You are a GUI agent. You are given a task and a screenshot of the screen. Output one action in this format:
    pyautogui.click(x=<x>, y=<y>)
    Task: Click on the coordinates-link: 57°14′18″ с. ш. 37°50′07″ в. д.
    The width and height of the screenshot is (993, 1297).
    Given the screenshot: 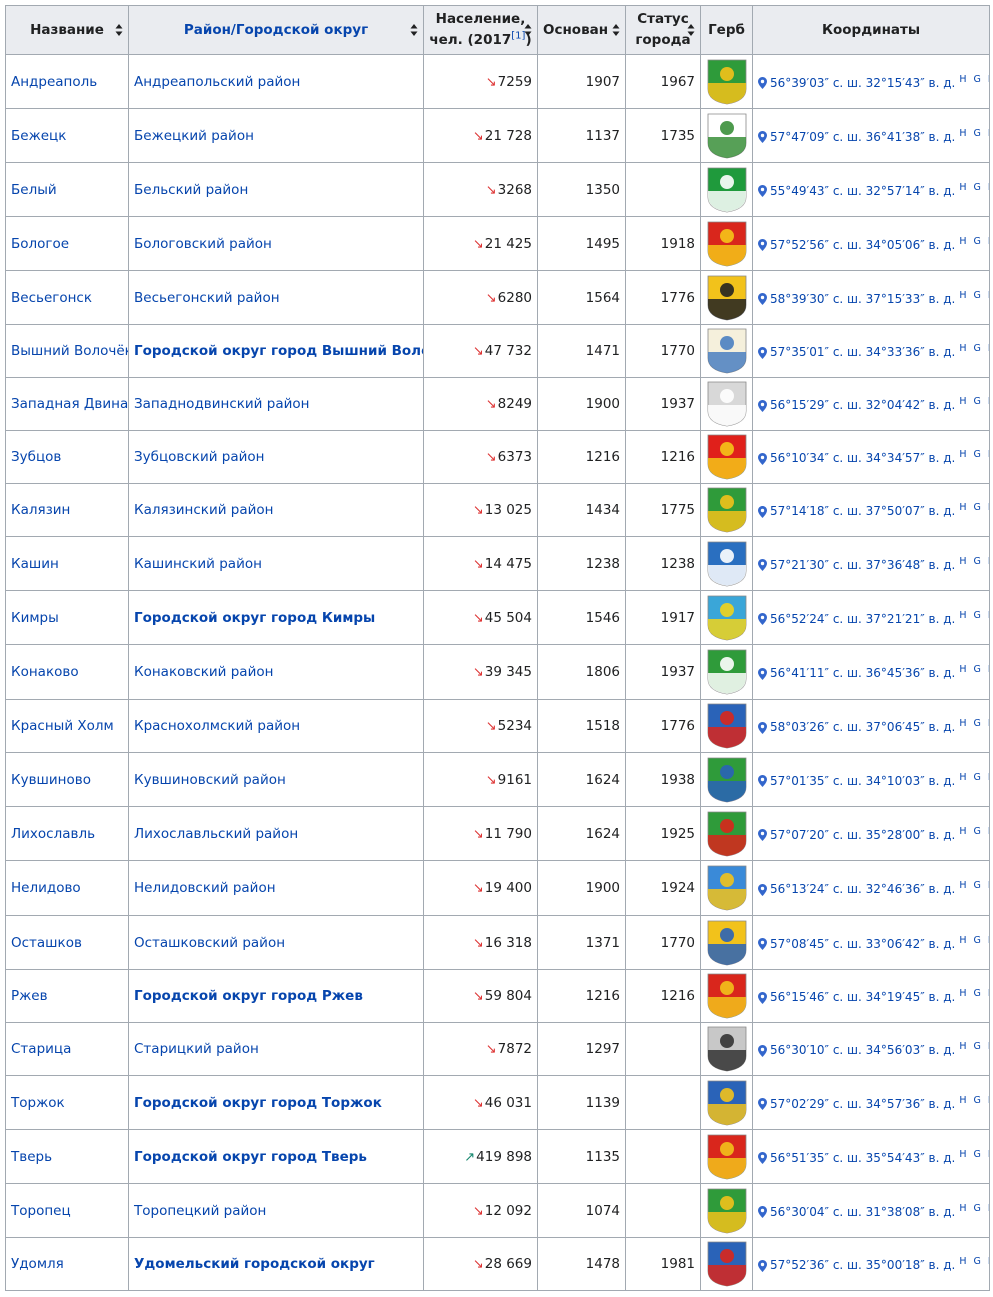 What is the action you would take?
    pyautogui.click(x=862, y=511)
    